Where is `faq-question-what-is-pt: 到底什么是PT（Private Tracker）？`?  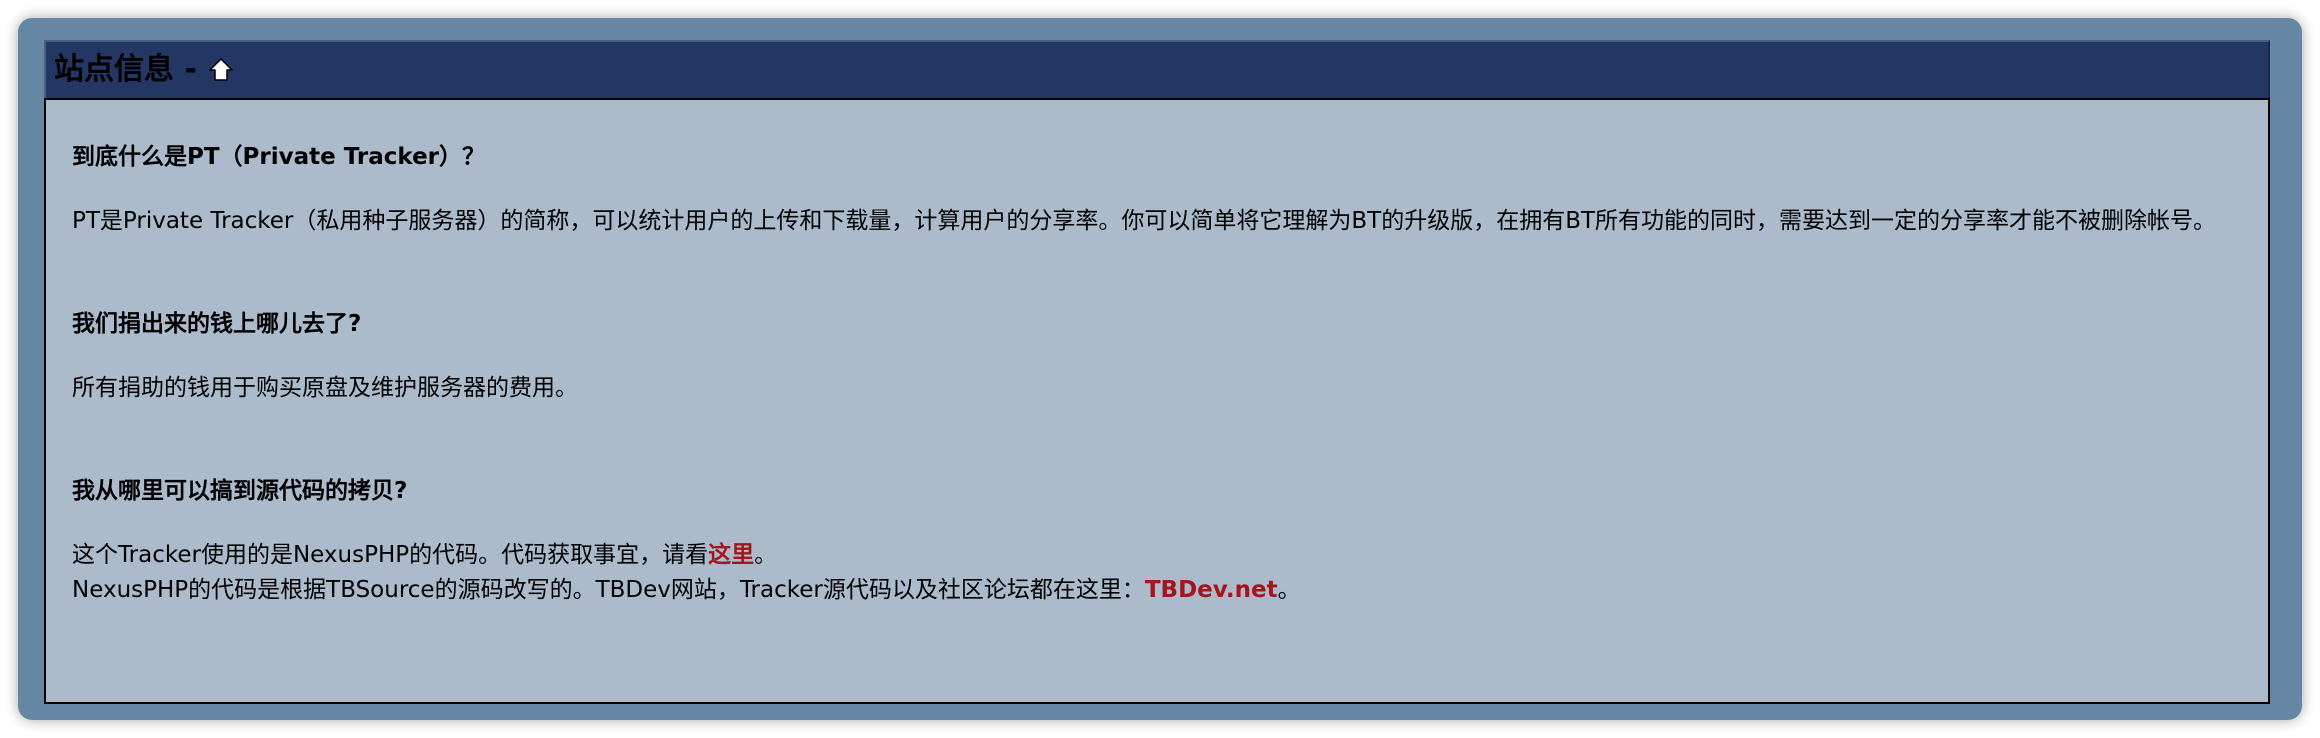
faq-question-what-is-pt: 到底什么是PT（Private Tracker）？ is located at coordinates (279, 157).